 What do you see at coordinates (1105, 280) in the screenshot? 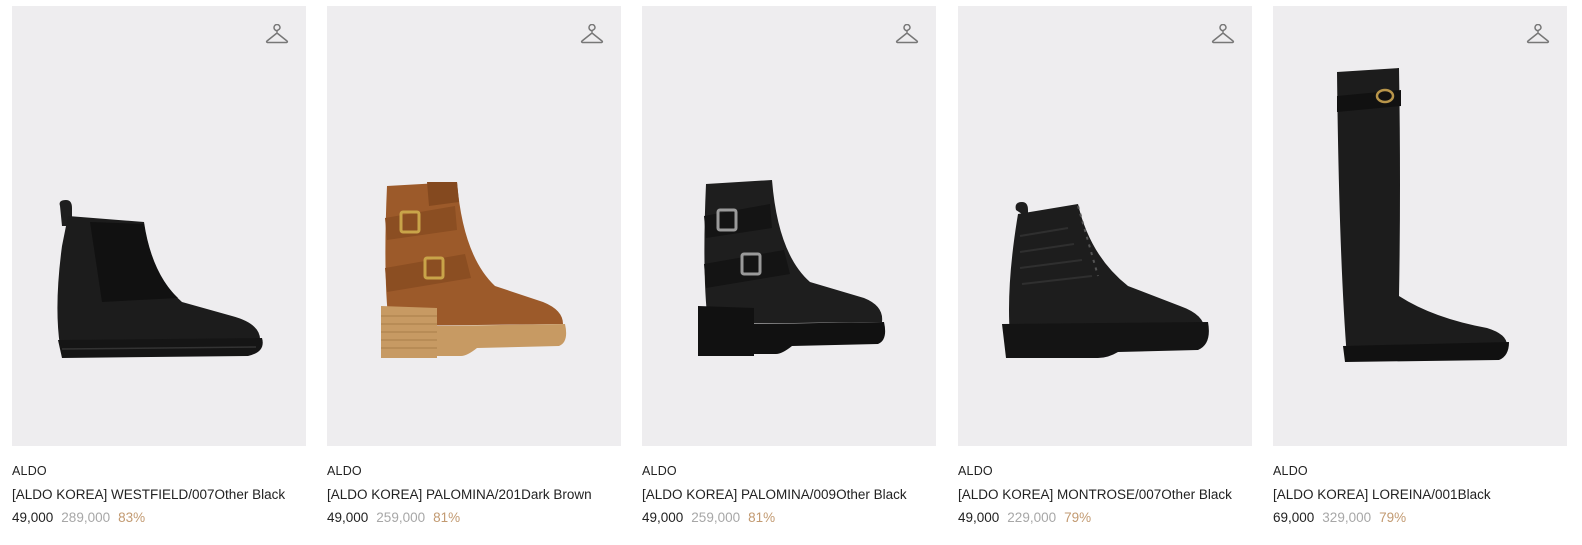
I see `lace-up-boot-image` at bounding box center [1105, 280].